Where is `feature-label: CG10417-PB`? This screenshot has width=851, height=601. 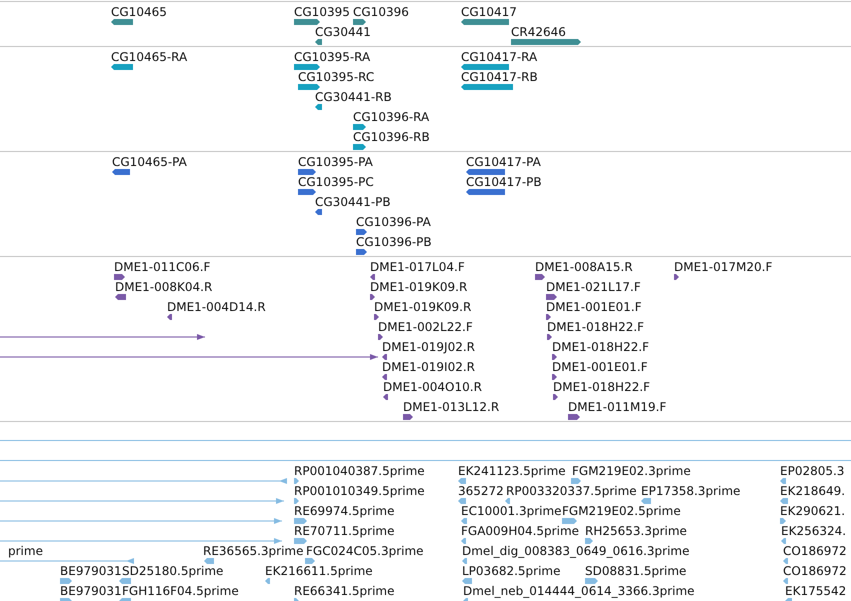
feature-label: CG10417-PB is located at coordinates (504, 182).